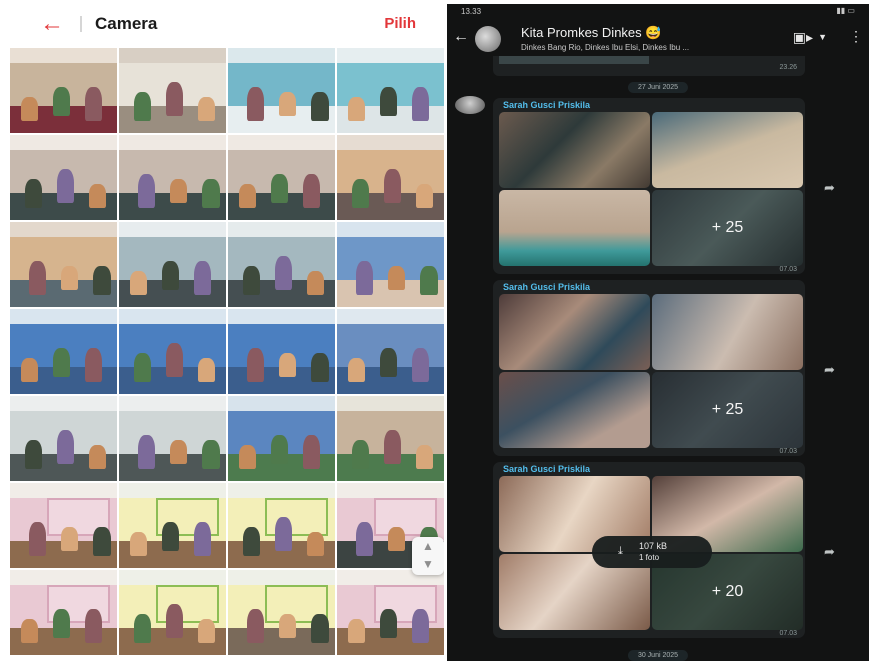 The width and height of the screenshot is (869, 661). Describe the element at coordinates (658, 11) in the screenshot. I see `status-bar: 13.33 ▮▮ ▭` at that location.